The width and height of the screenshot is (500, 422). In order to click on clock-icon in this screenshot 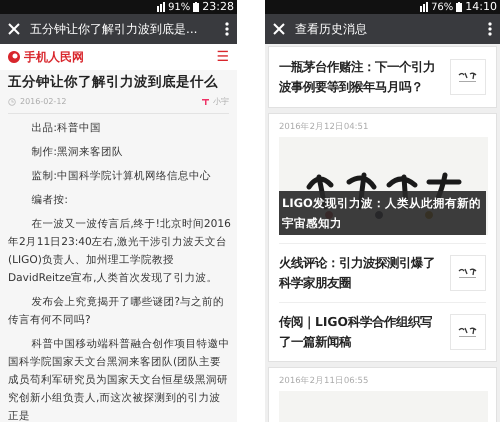, I will do `click(12, 102)`.